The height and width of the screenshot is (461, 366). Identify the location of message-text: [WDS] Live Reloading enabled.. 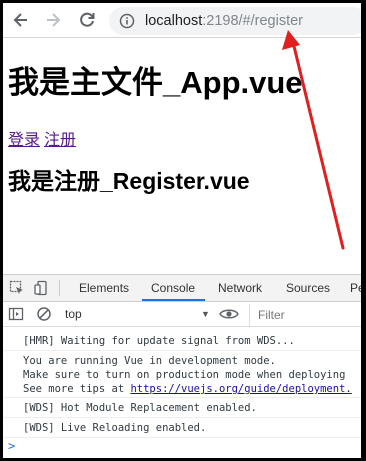
(115, 428).